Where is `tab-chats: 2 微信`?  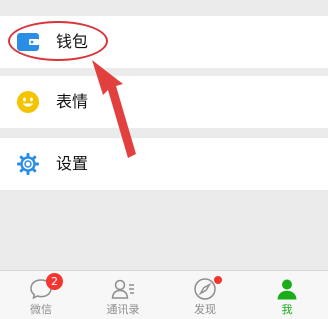
tab-chats: 2 微信 is located at coordinates (41, 295).